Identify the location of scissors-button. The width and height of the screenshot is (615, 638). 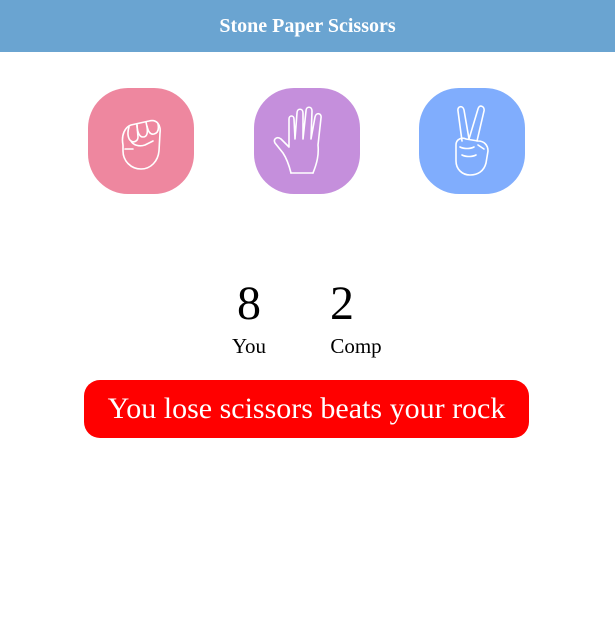
(472, 141).